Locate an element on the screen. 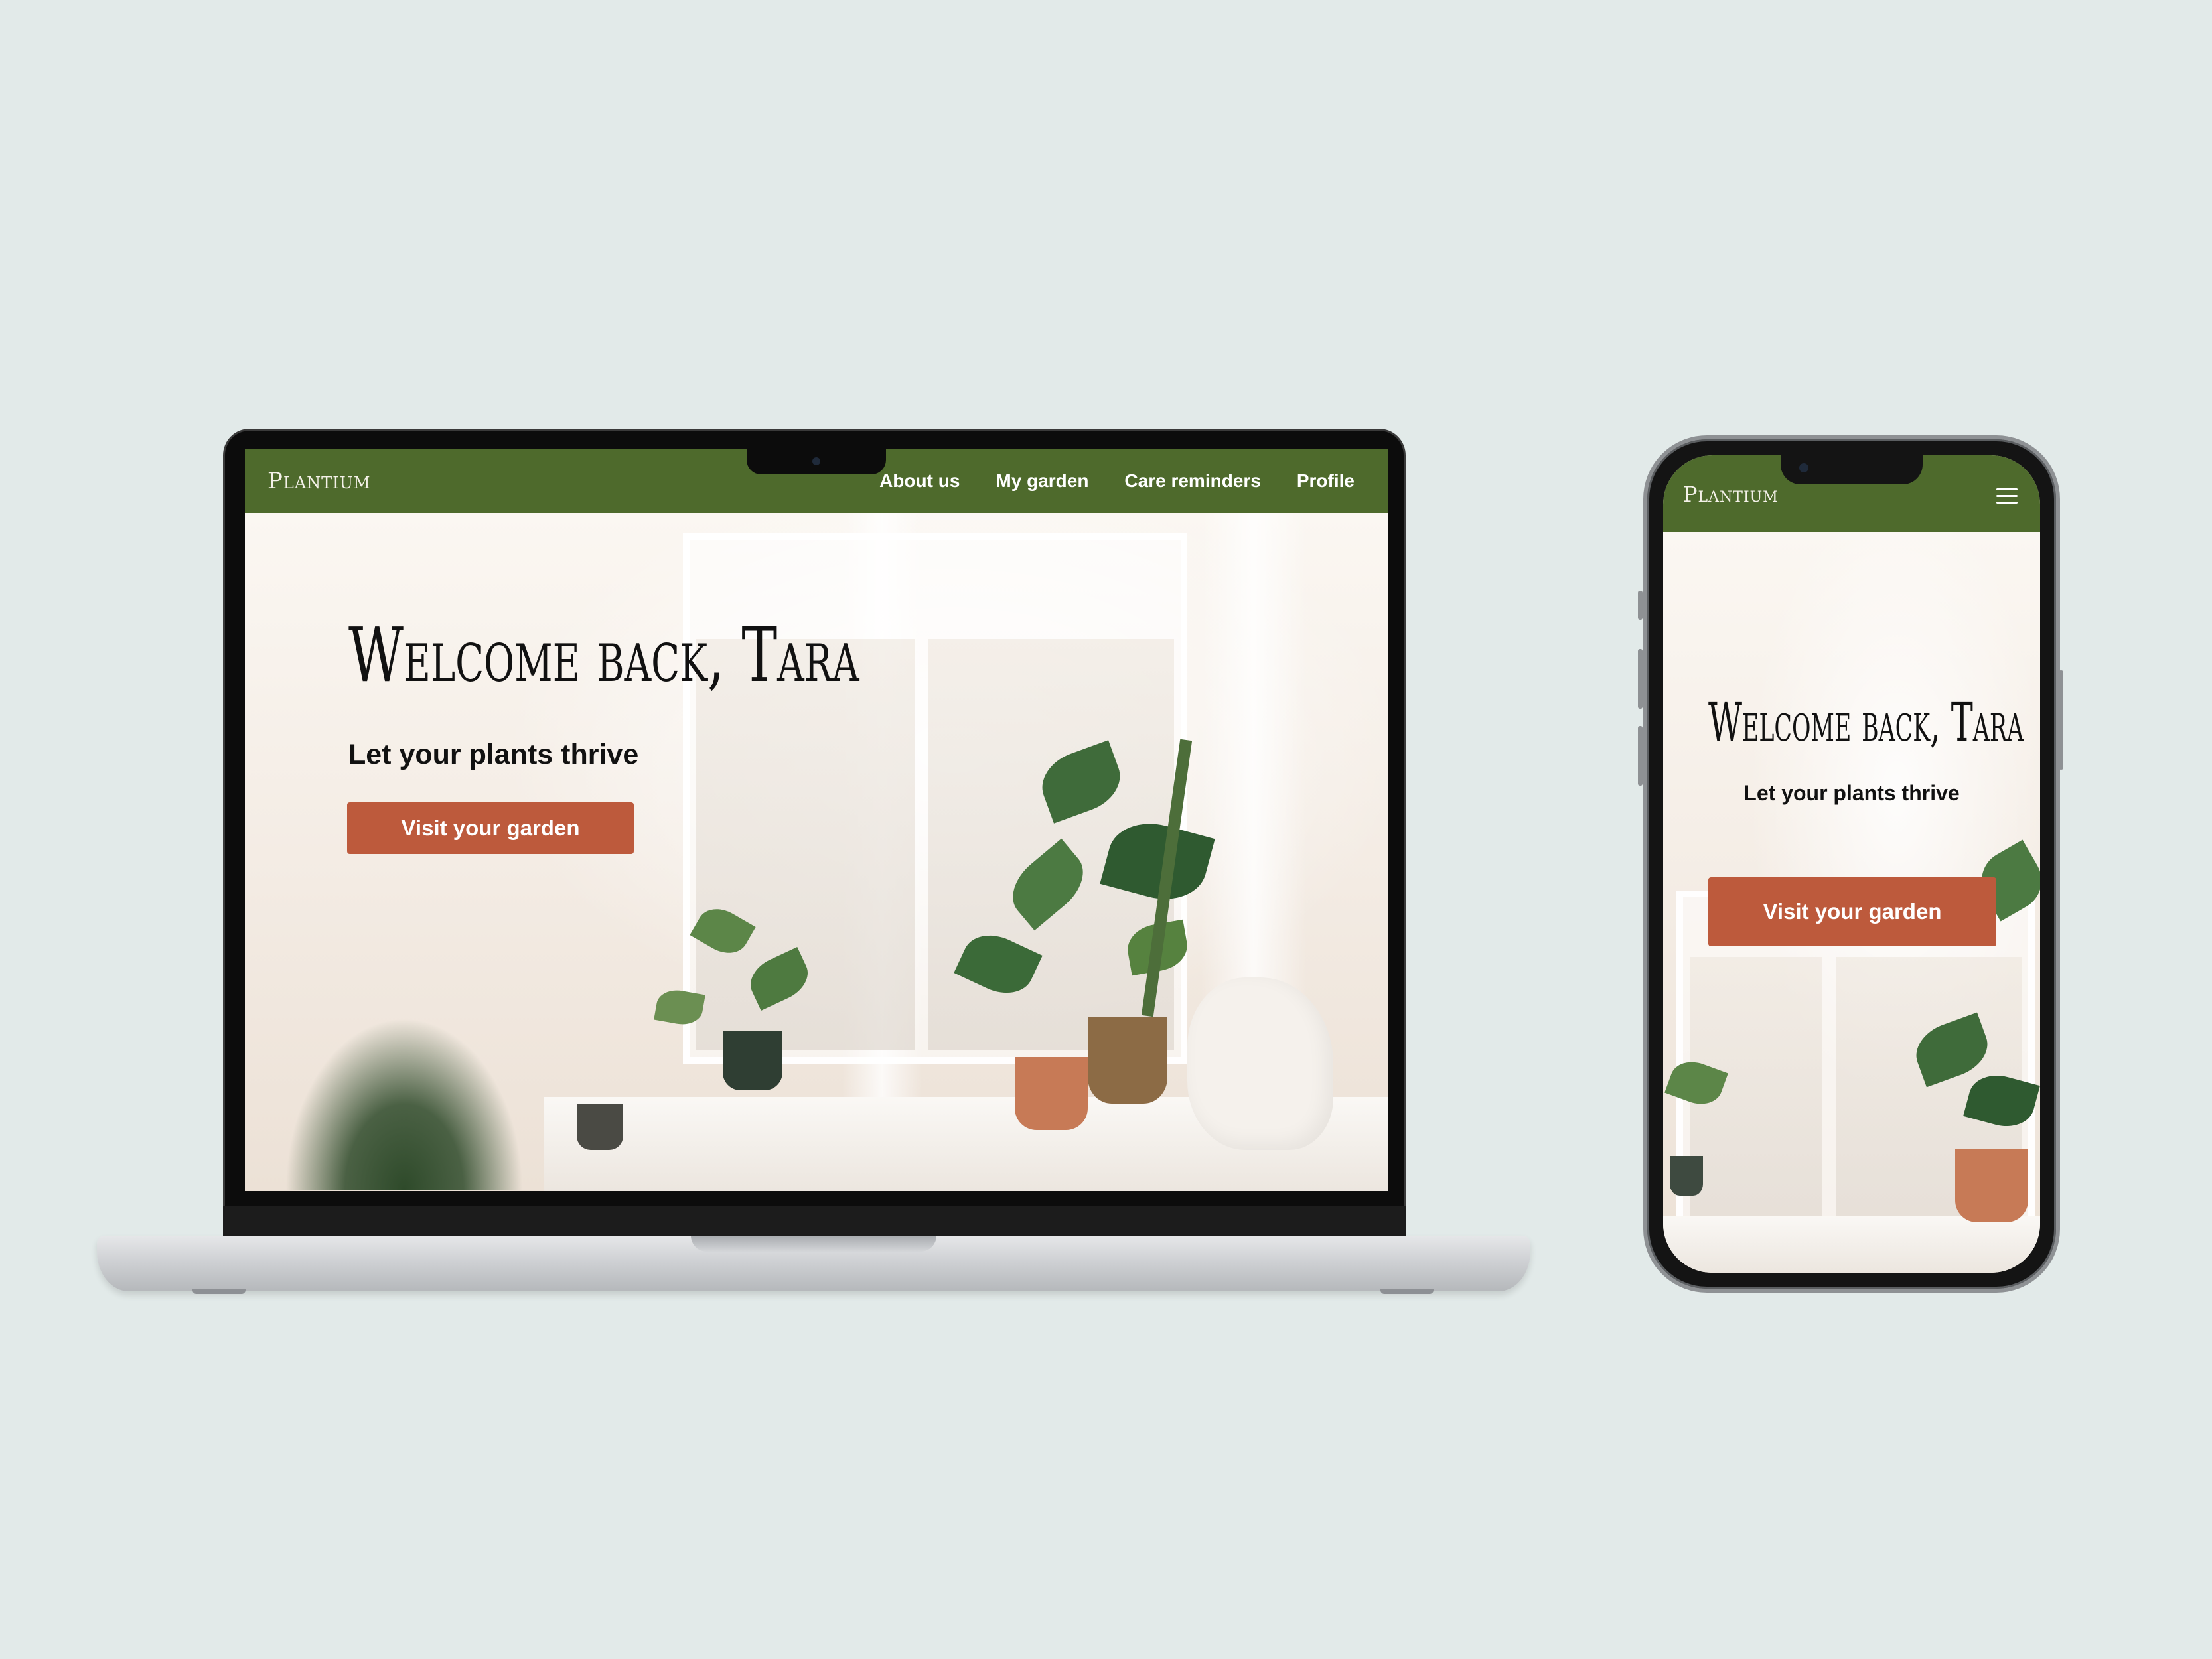 The height and width of the screenshot is (1659, 2212). laptop-base is located at coordinates (813, 1263).